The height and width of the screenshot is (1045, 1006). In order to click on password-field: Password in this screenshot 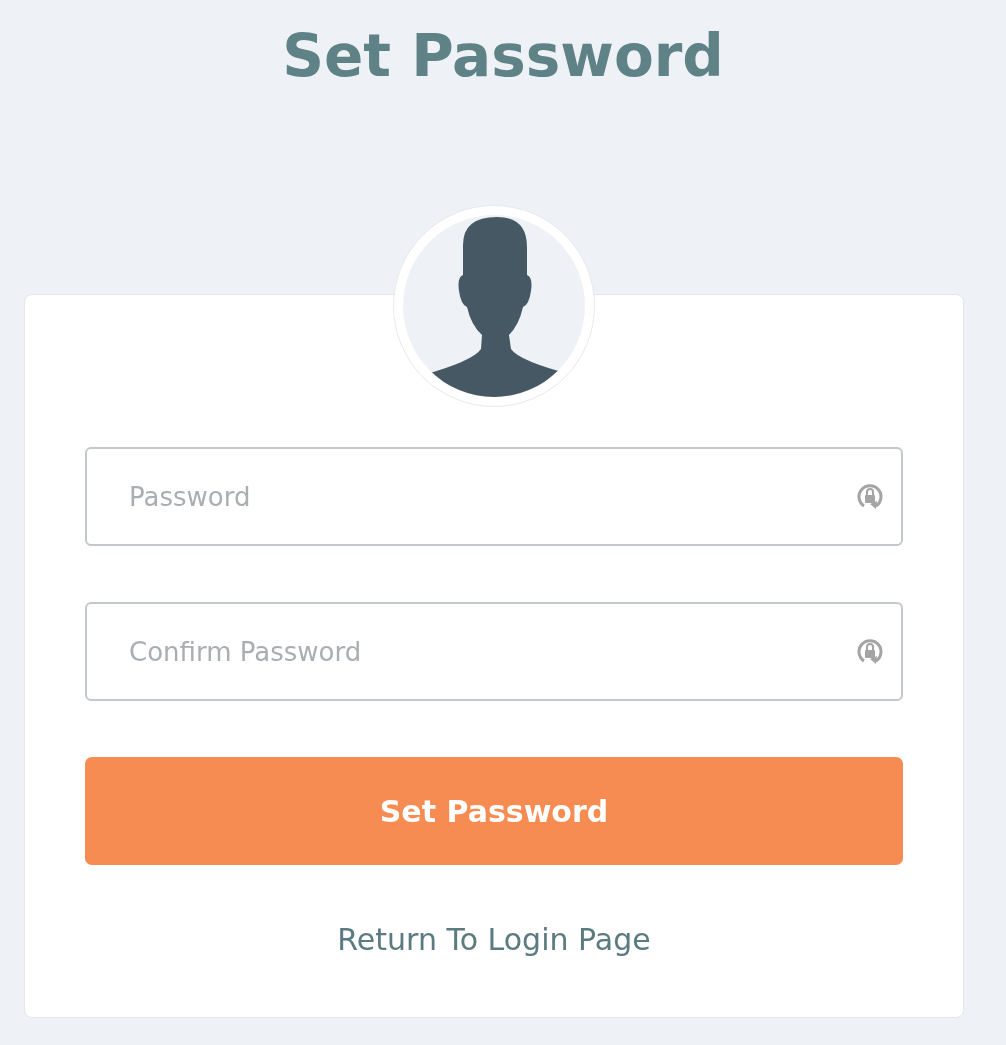, I will do `click(494, 496)`.